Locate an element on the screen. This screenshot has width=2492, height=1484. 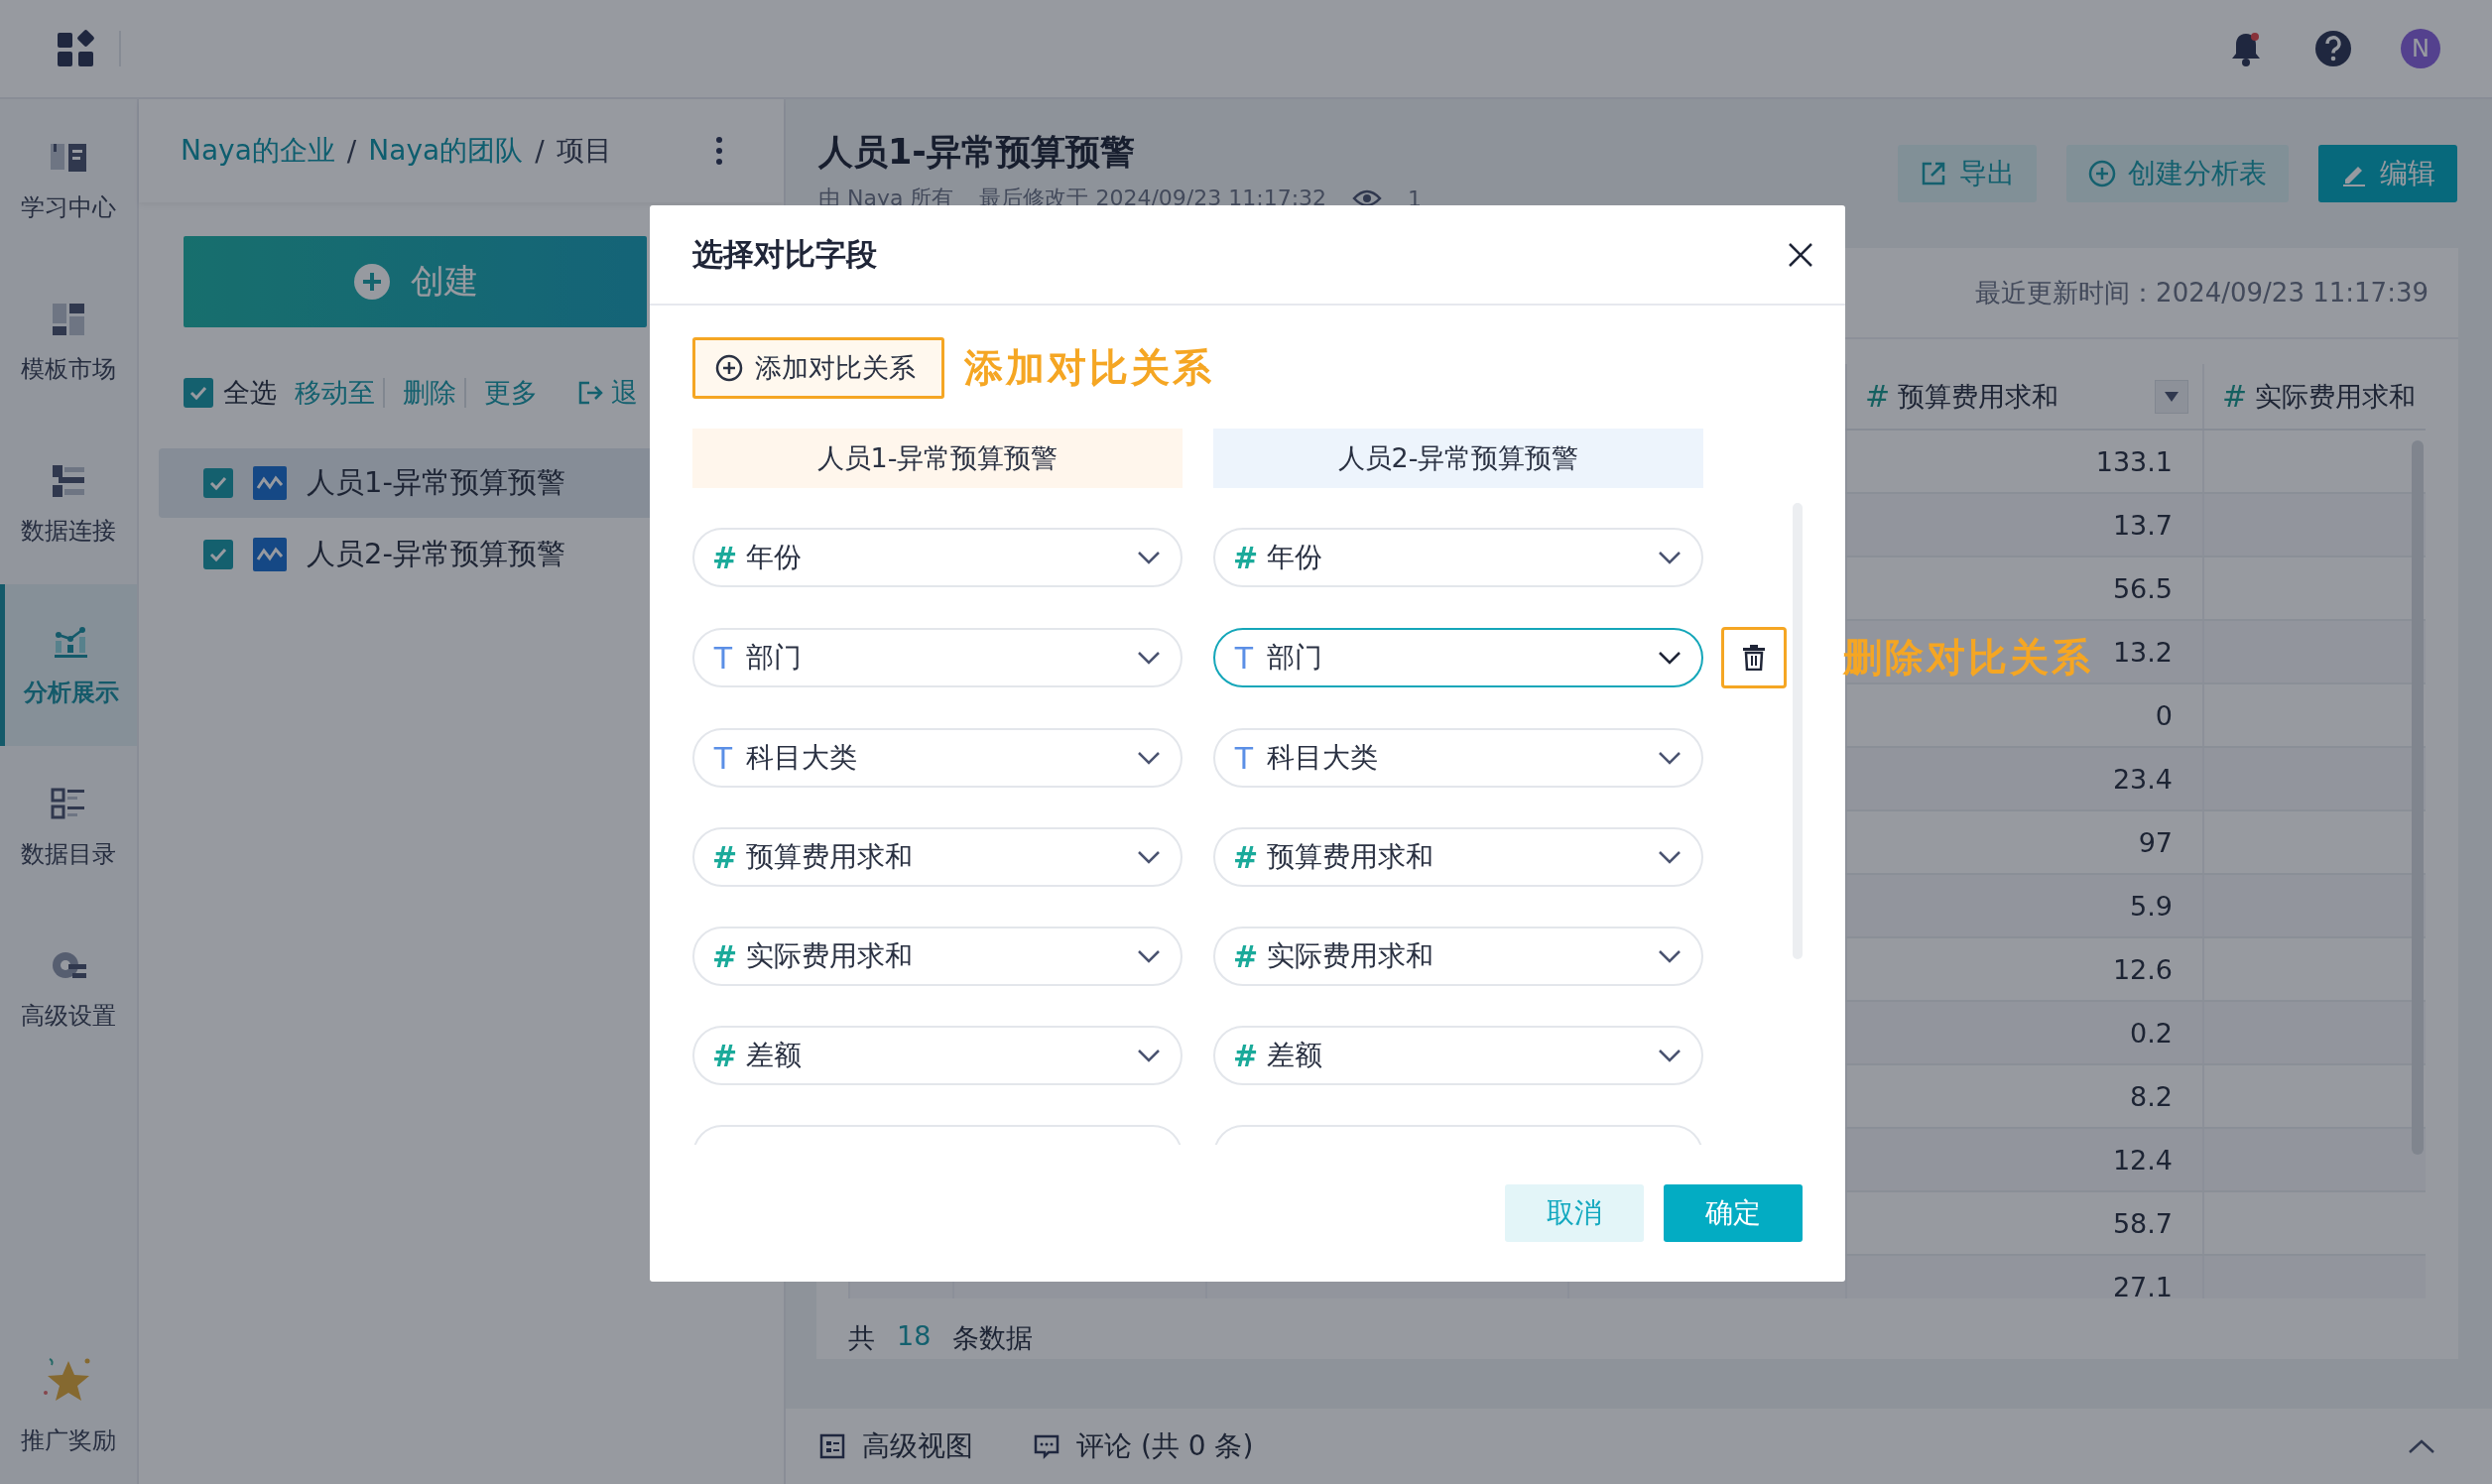
table-cell: 0 is located at coordinates (2164, 715).